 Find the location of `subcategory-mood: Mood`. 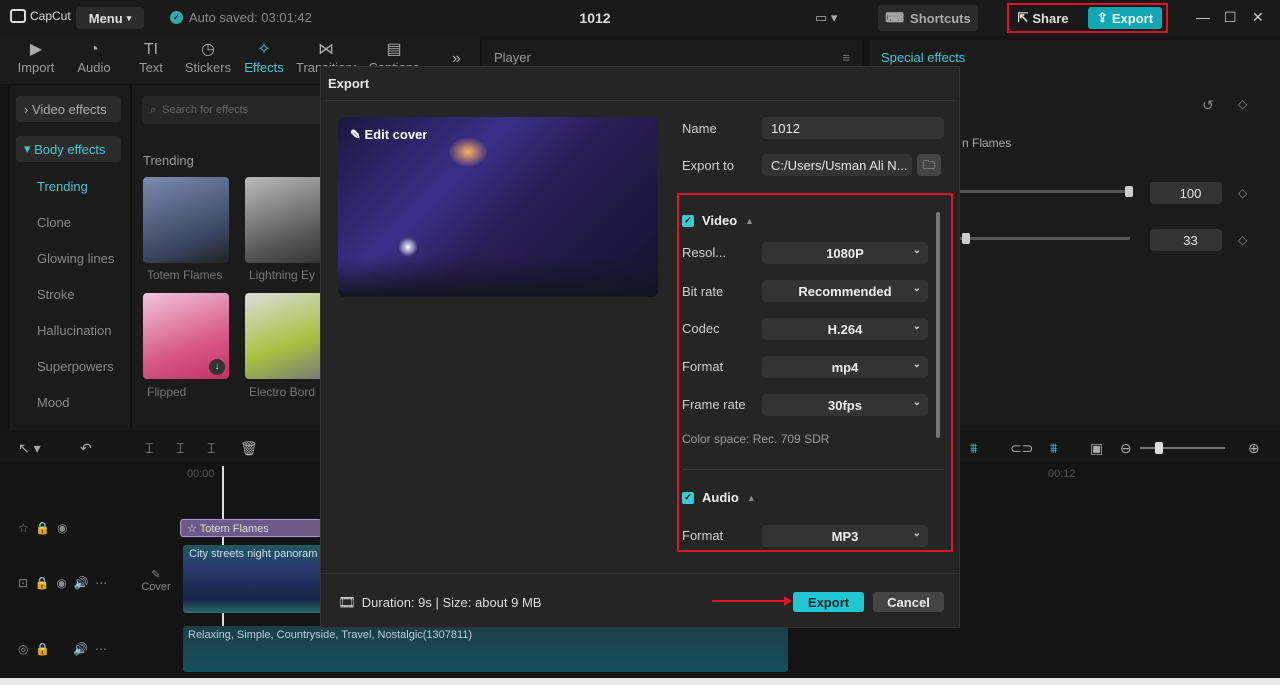

subcategory-mood: Mood is located at coordinates (53, 402).